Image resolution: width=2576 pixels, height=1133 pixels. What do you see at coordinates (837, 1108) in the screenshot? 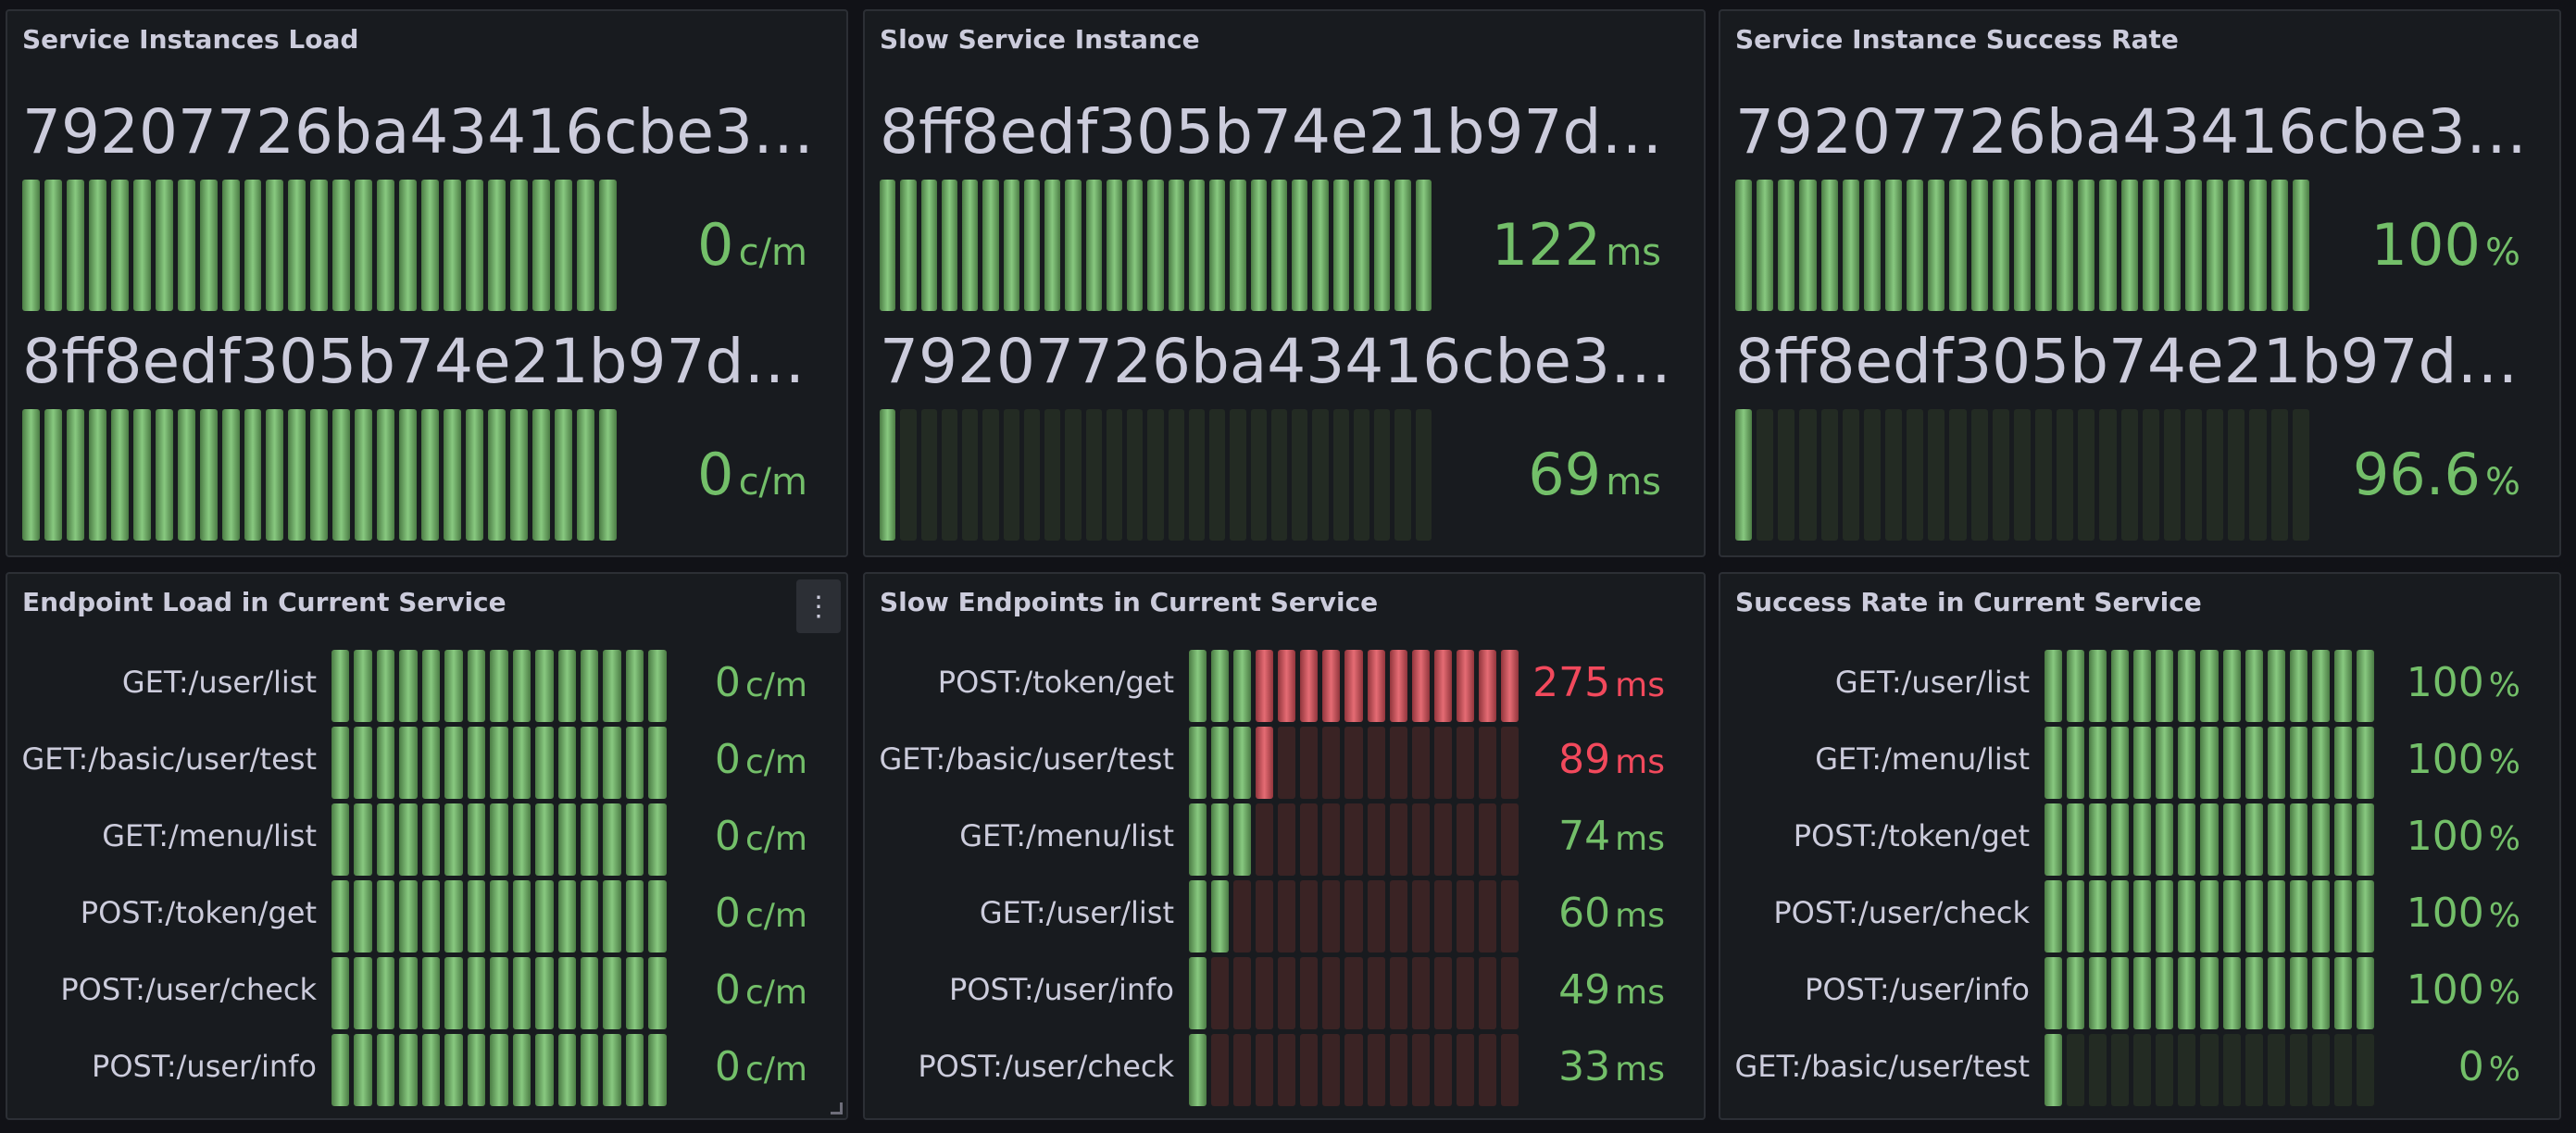
I see `resize-handle-icon` at bounding box center [837, 1108].